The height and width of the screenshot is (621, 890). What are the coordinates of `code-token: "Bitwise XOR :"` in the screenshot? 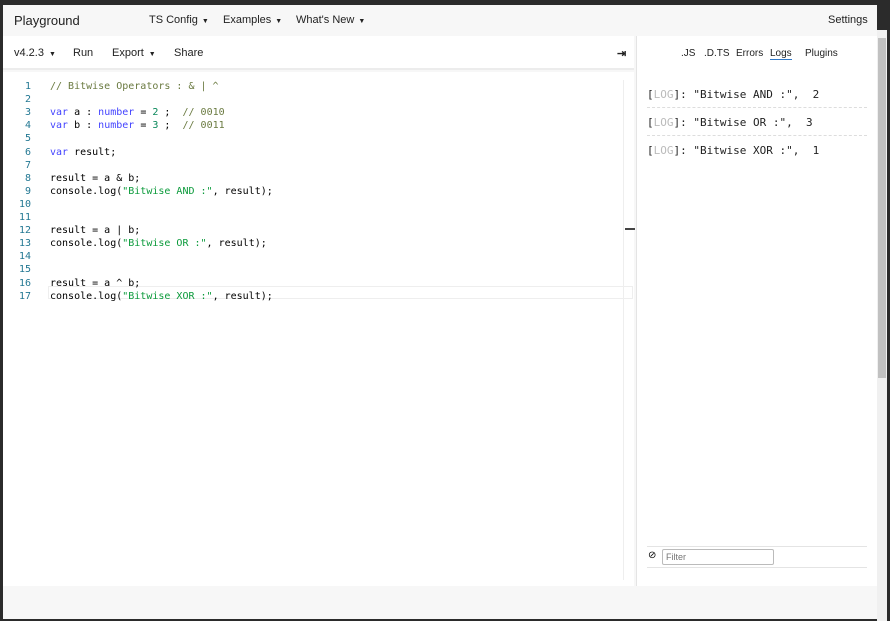 It's located at (167, 296).